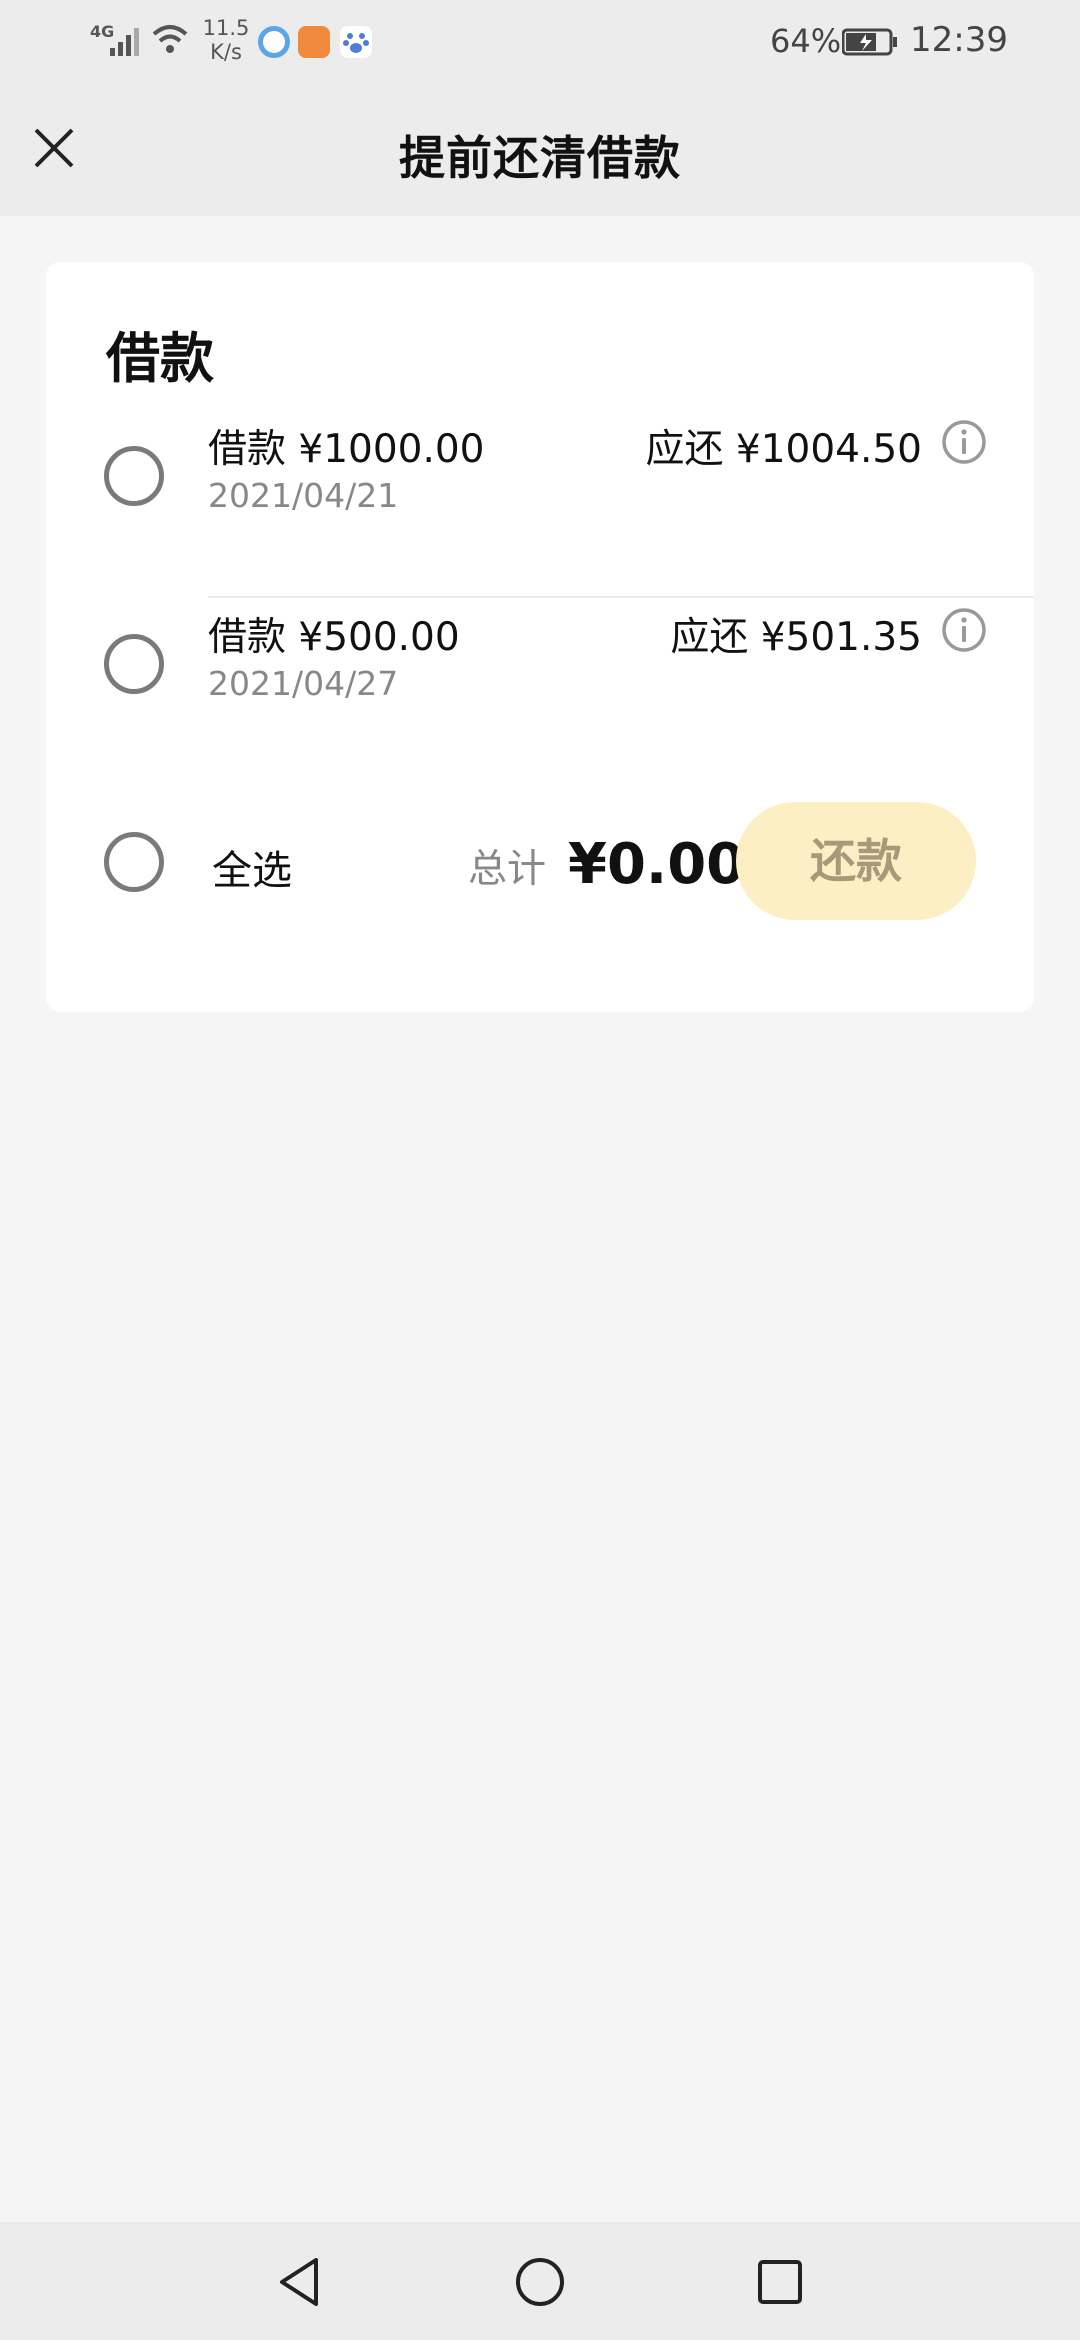 The height and width of the screenshot is (2340, 1080). I want to click on loan-date: 2021/04/21, so click(303, 495).